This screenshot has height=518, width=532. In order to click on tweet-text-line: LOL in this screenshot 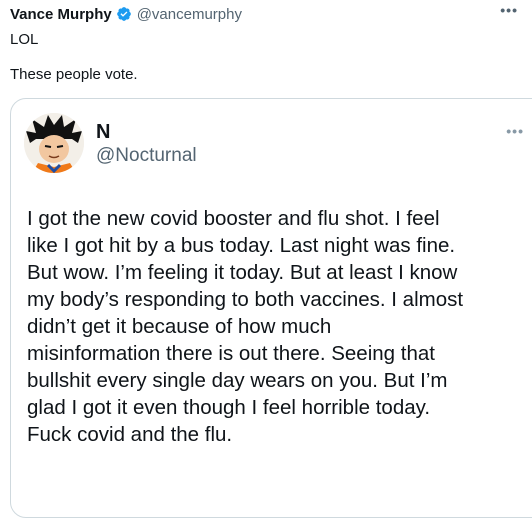, I will do `click(24, 39)`.